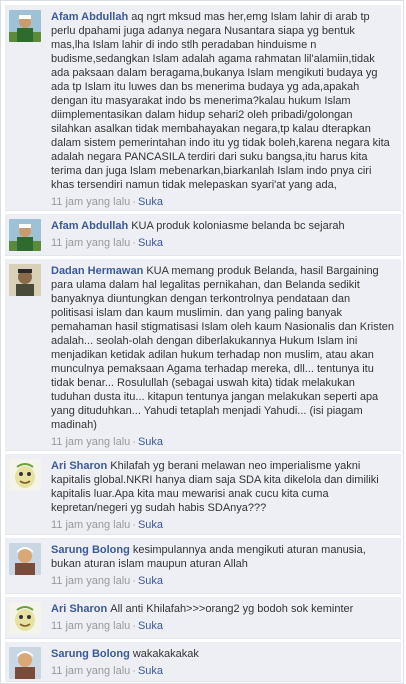 This screenshot has height=684, width=406. Describe the element at coordinates (97, 271) in the screenshot. I see `comment-author: Dadan Hermawan` at that location.